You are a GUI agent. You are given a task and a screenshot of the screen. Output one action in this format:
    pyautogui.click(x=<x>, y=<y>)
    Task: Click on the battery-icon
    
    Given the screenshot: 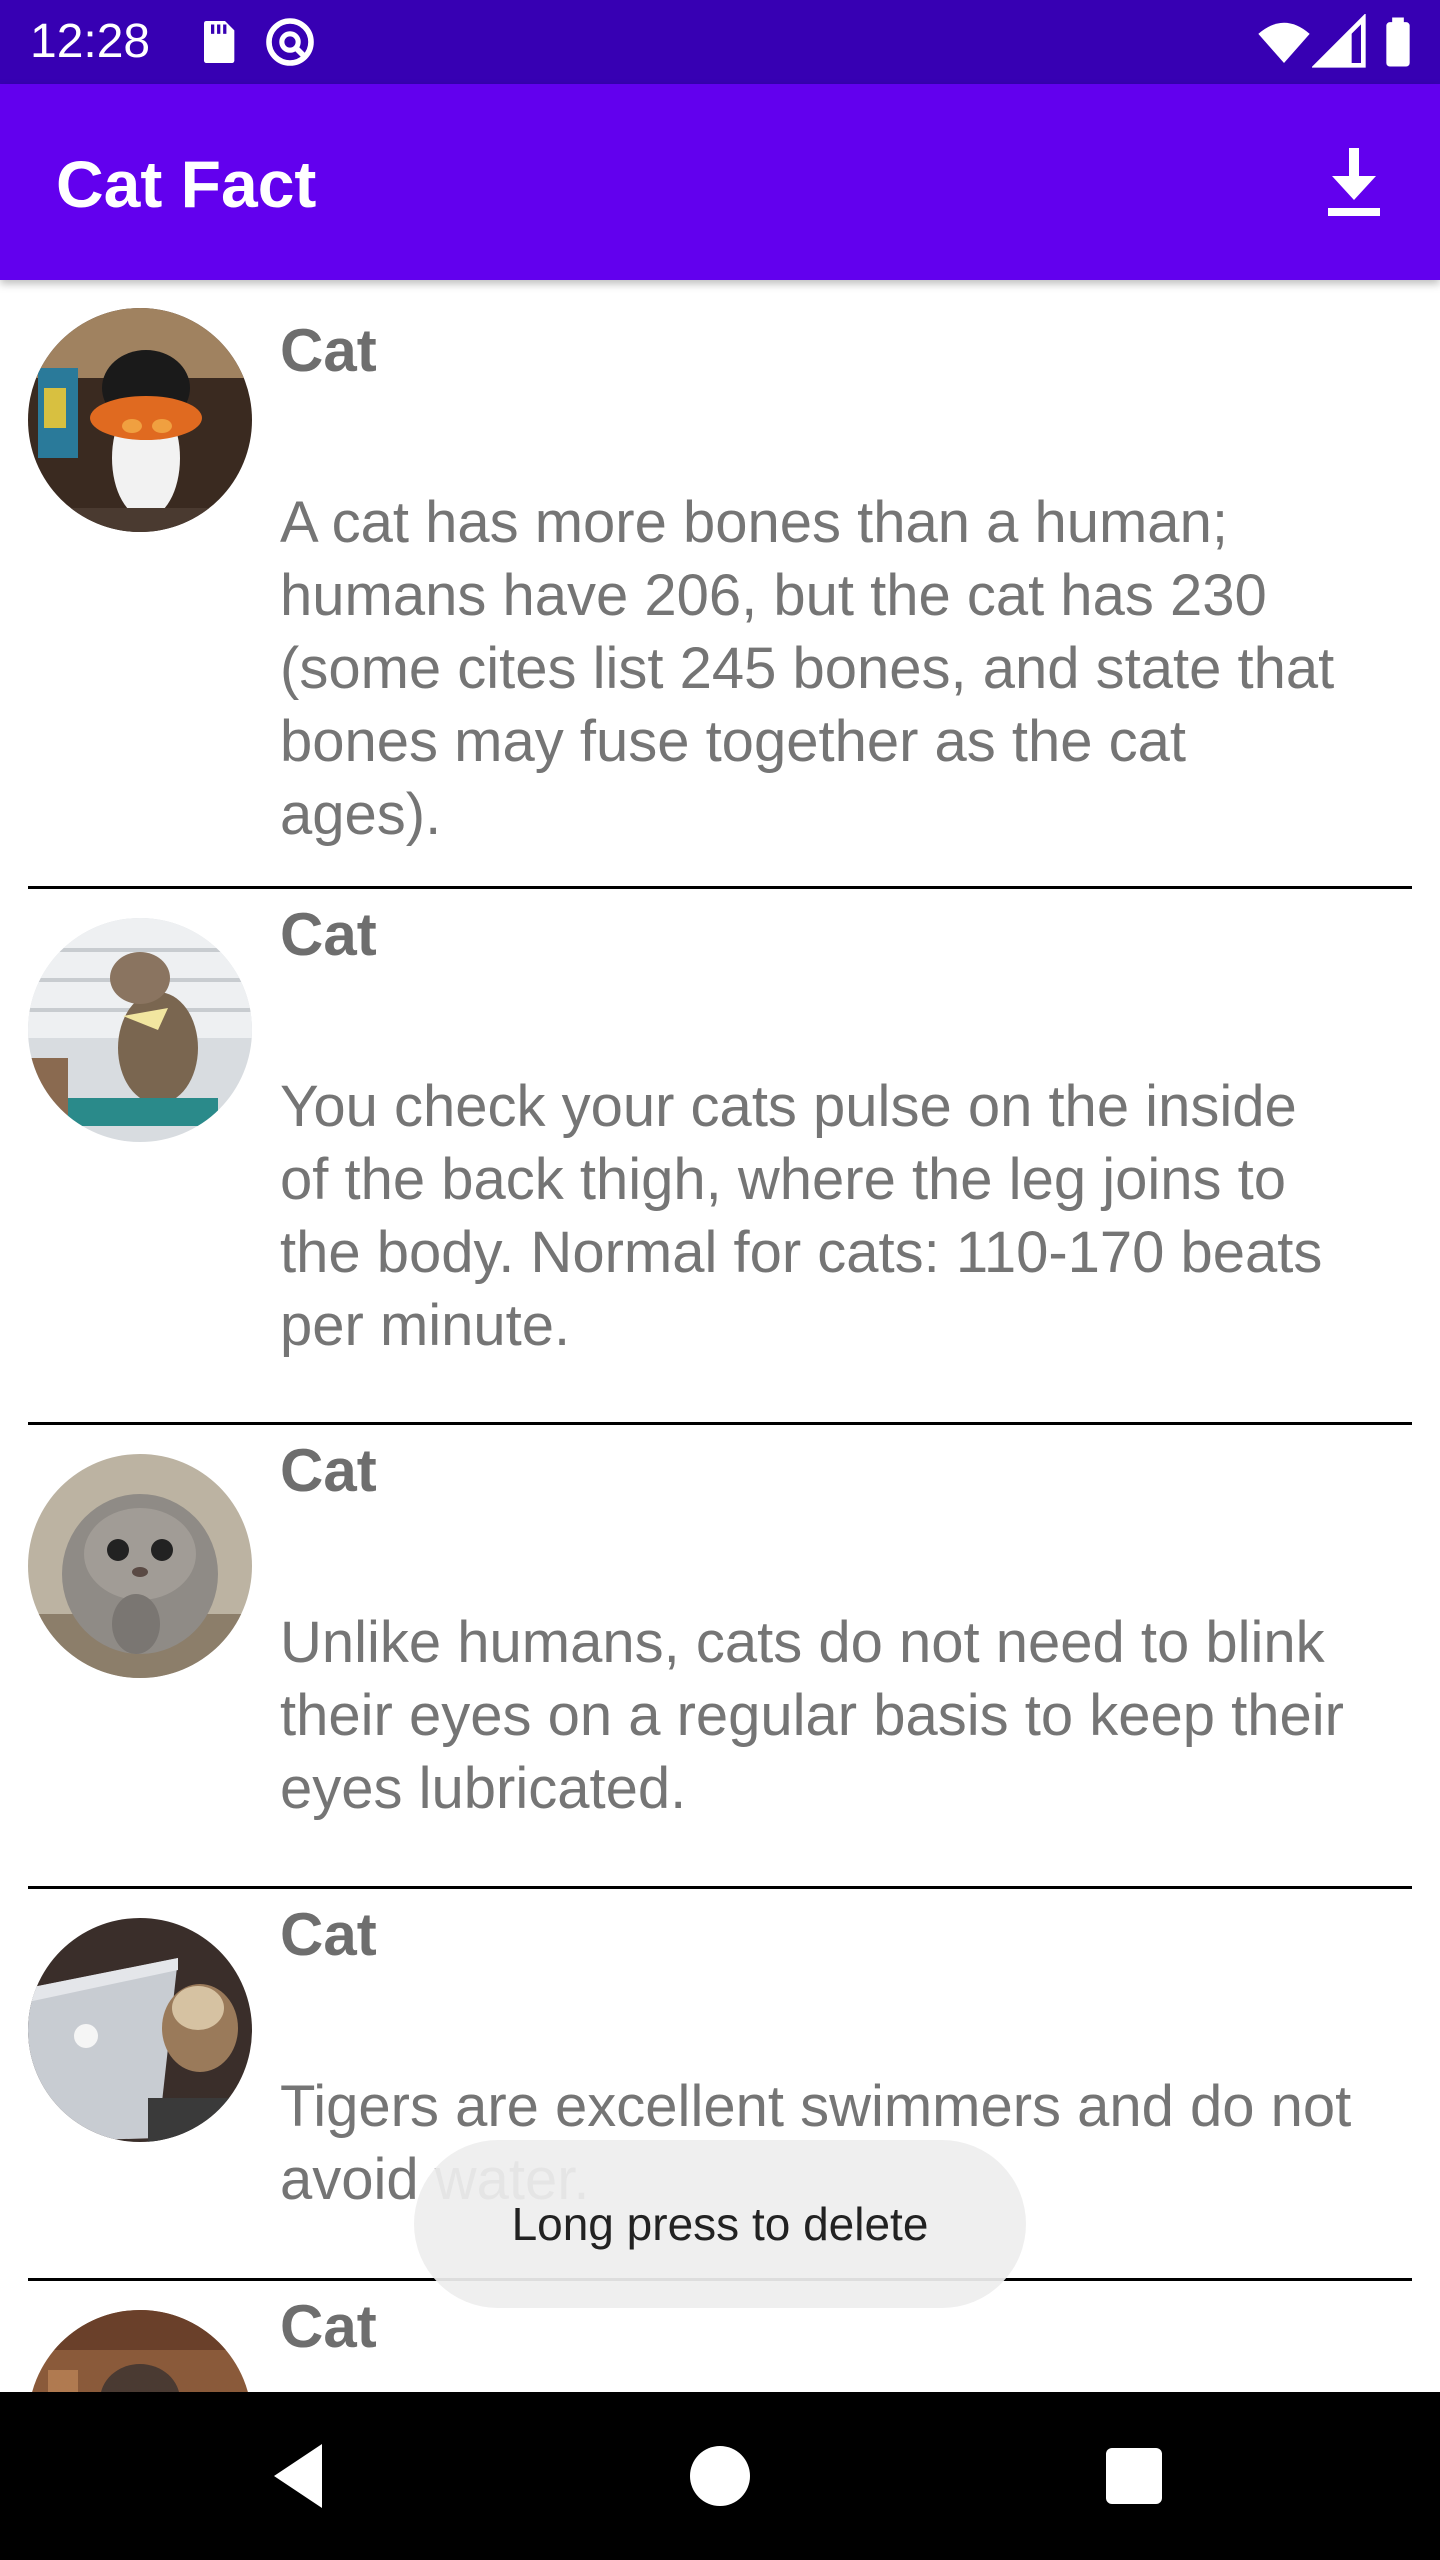 What is the action you would take?
    pyautogui.click(x=1398, y=42)
    